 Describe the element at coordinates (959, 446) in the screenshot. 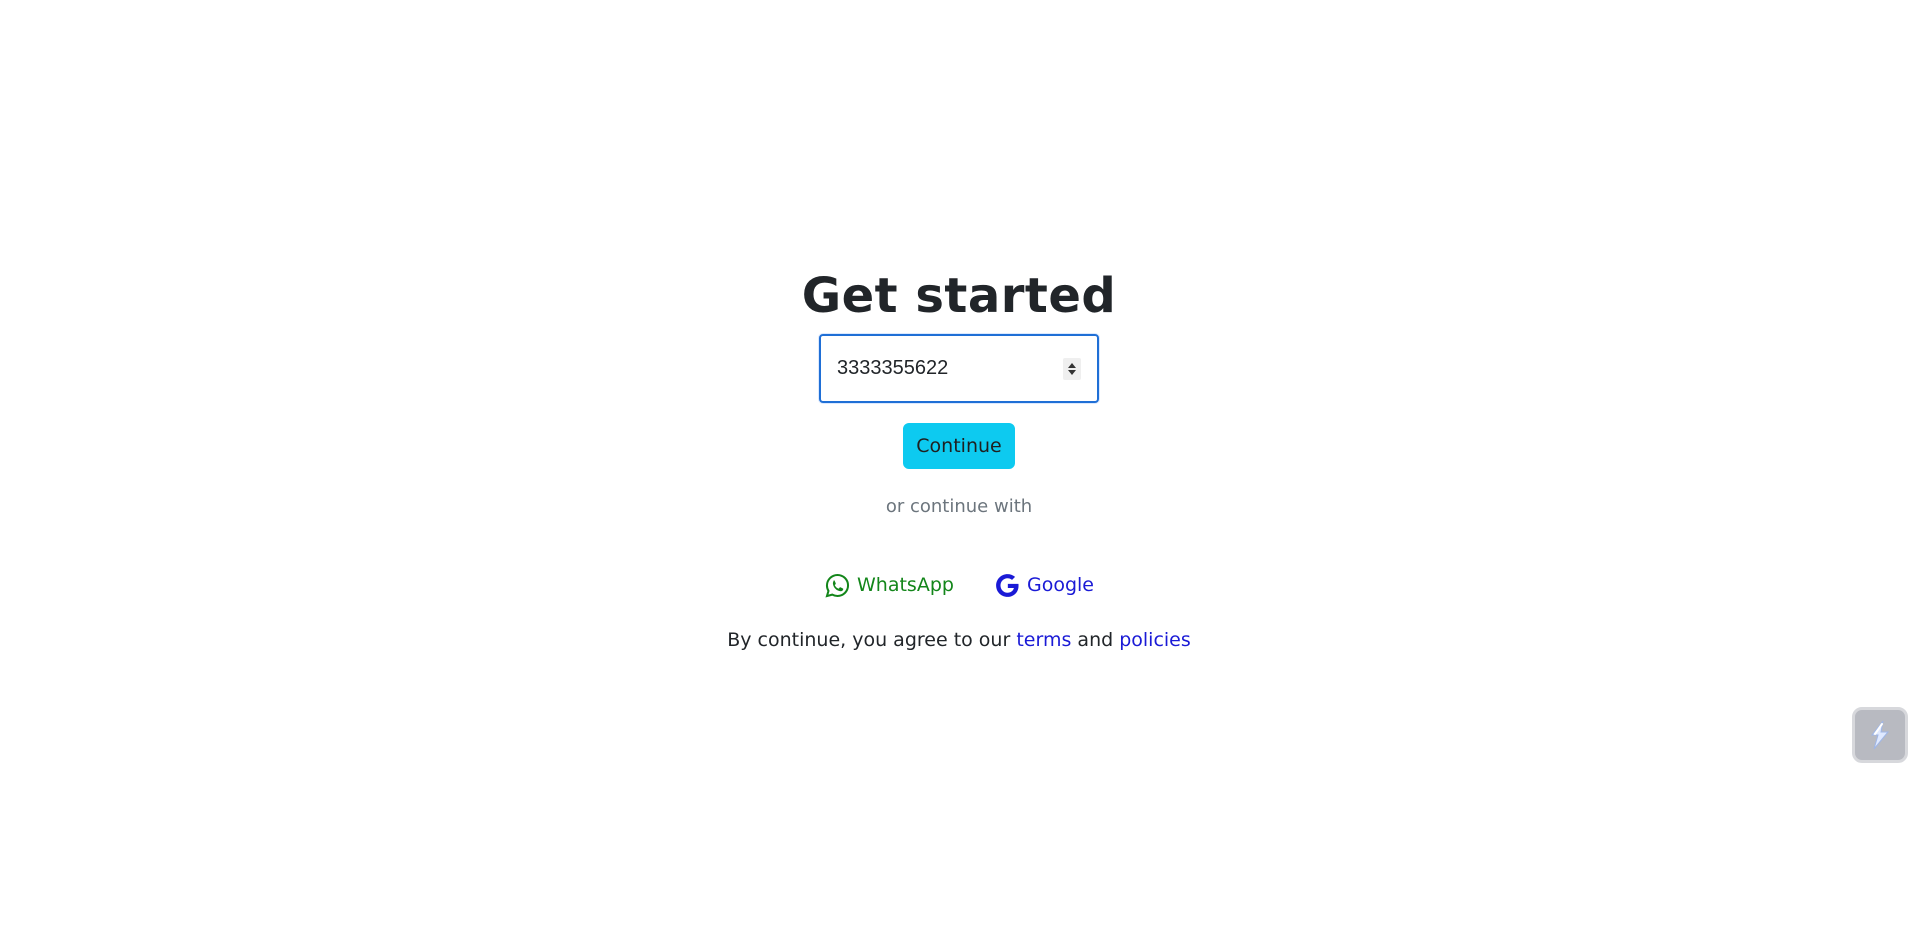

I see `continue-button: Continue` at that location.